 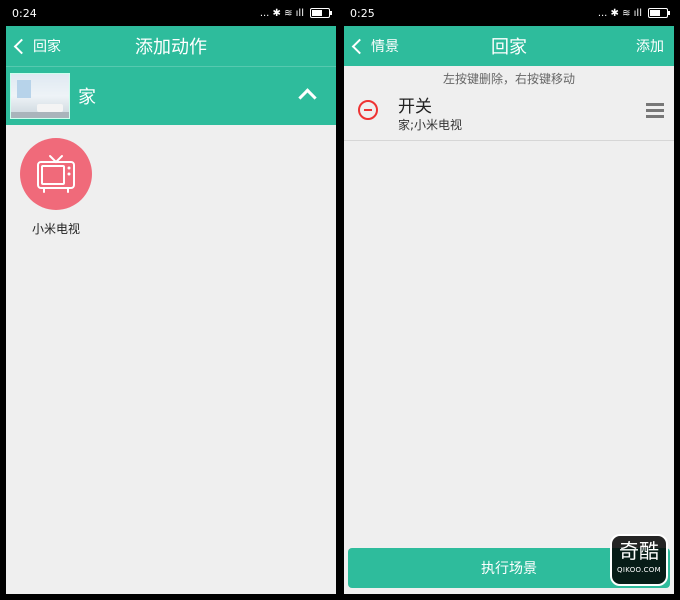 I want to click on app-bar: 回家 添加动作, so click(x=171, y=46).